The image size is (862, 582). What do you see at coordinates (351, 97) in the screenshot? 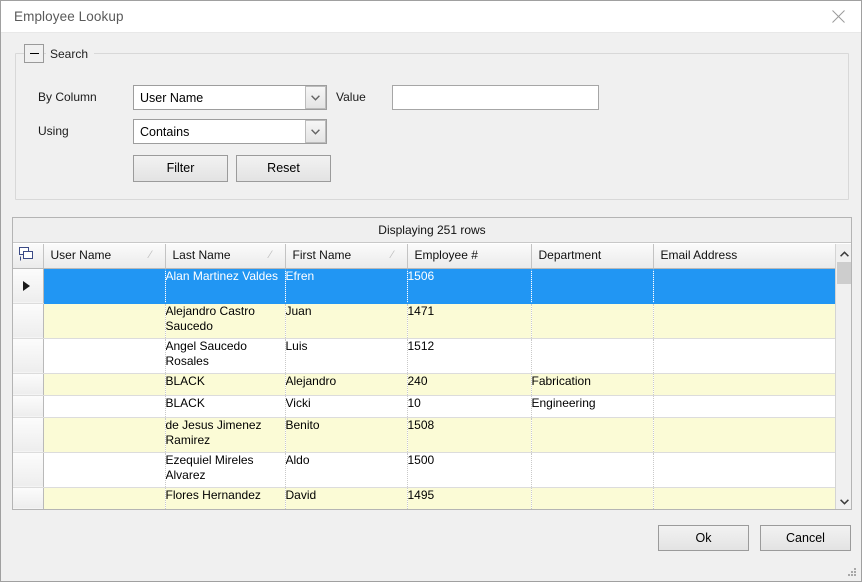
I see `value-label: Value` at bounding box center [351, 97].